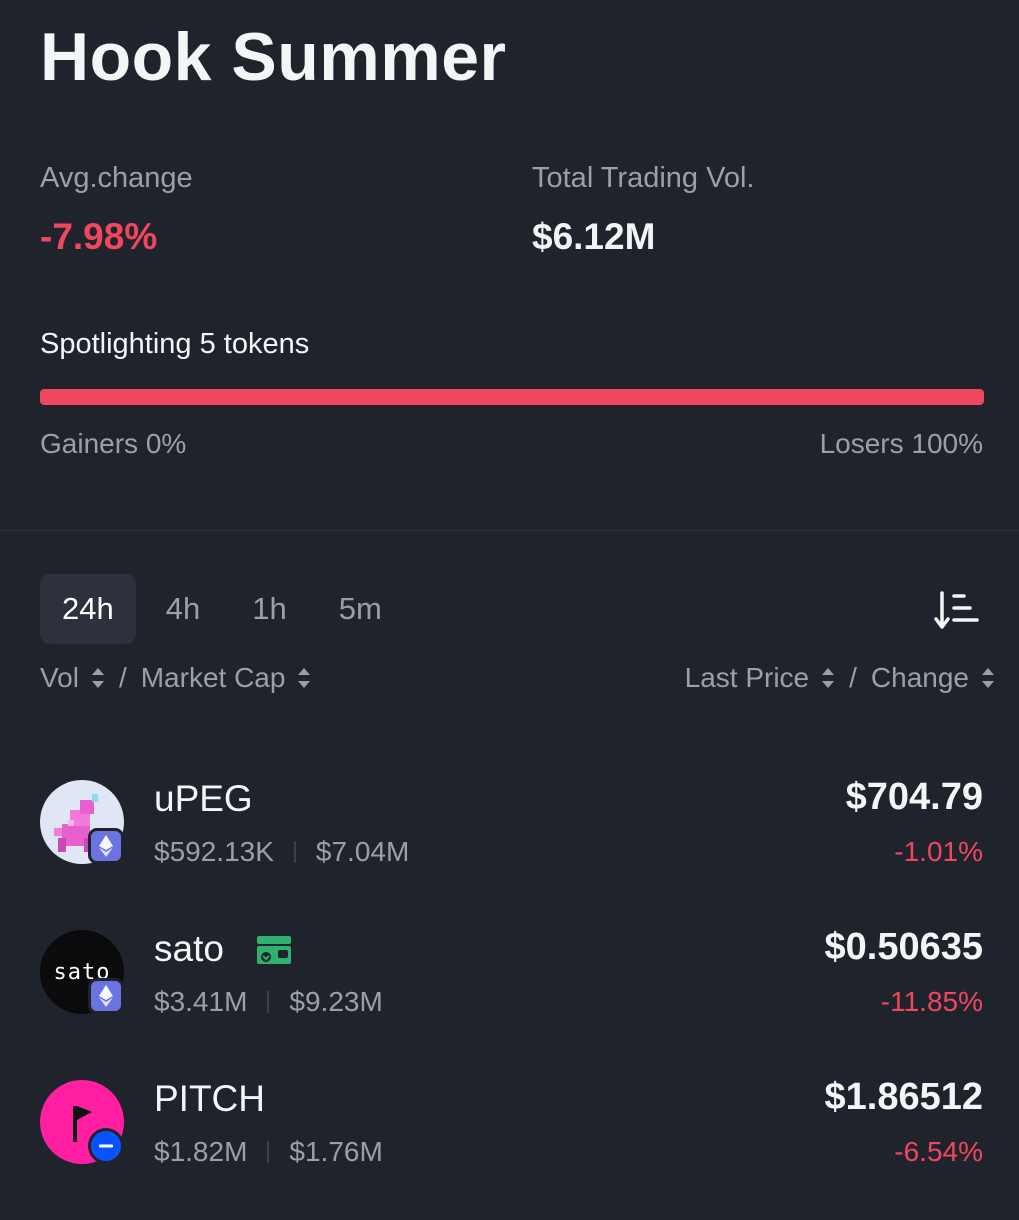 Image resolution: width=1019 pixels, height=1220 pixels. I want to click on vol-sort-header: Vol, so click(59, 678).